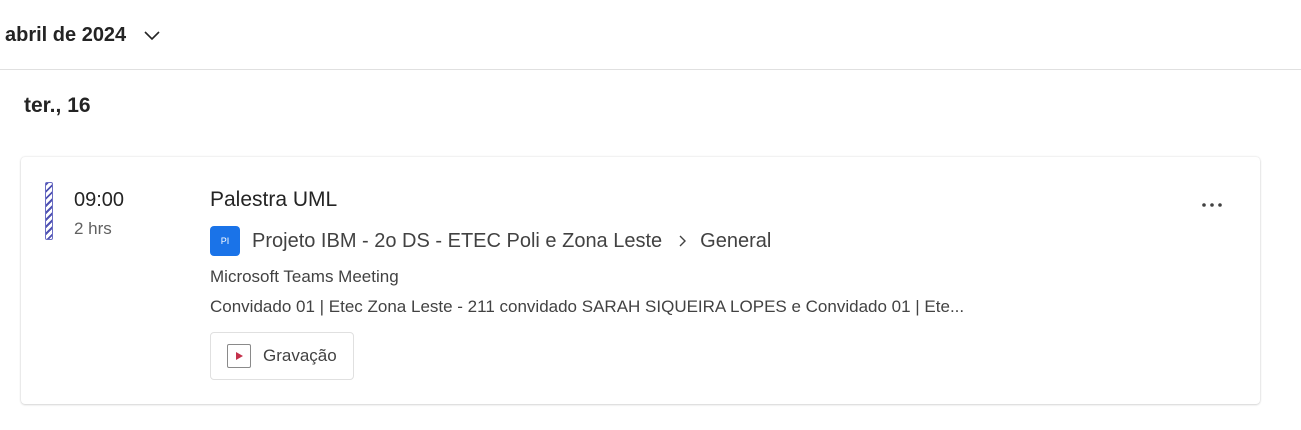 This screenshot has height=430, width=1301. What do you see at coordinates (239, 356) in the screenshot?
I see `play-recording-icon` at bounding box center [239, 356].